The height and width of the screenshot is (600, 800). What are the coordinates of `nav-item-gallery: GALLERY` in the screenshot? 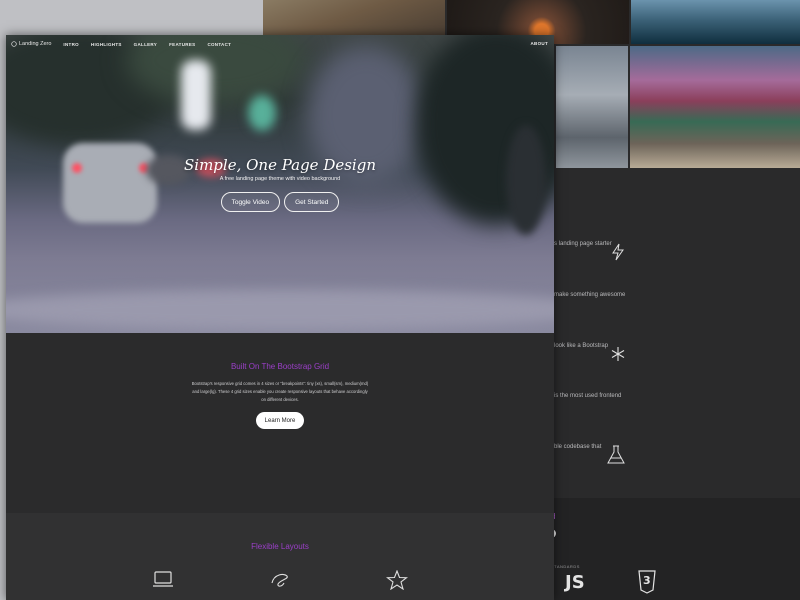 It's located at (145, 44).